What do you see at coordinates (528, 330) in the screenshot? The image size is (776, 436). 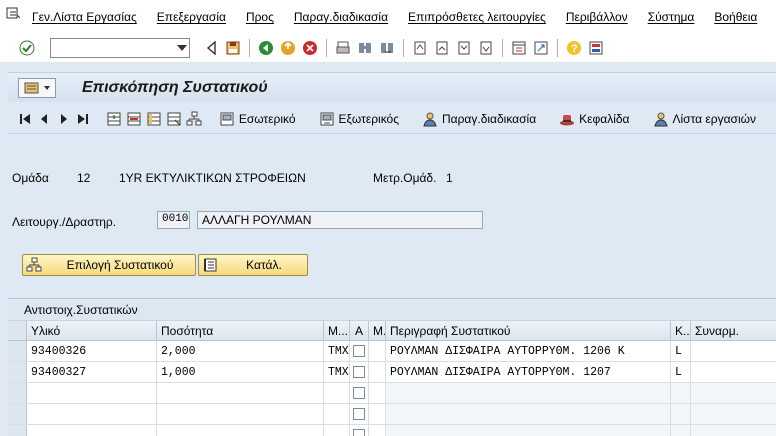 I see `col-component-description: Περιγραφή Συστατικού` at bounding box center [528, 330].